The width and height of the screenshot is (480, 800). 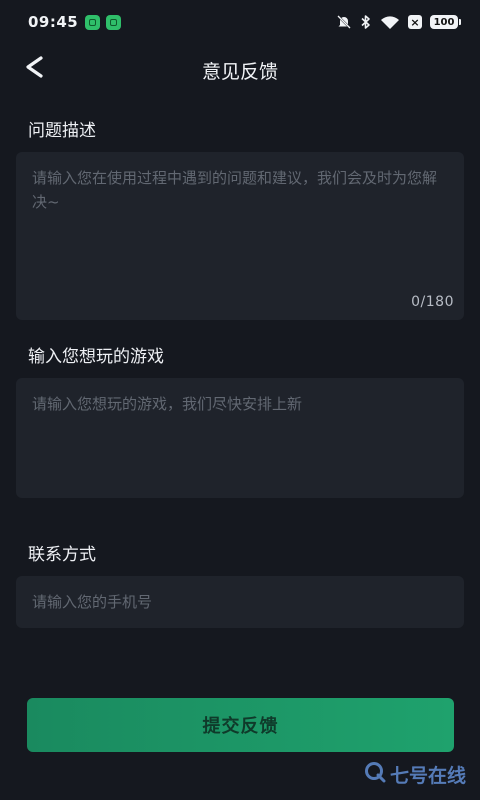 I want to click on navigation-bar: 意见反馈, so click(x=240, y=69).